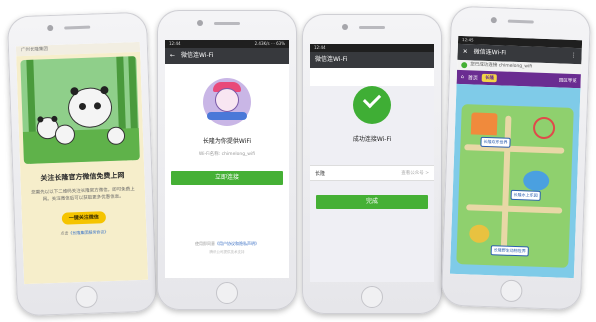 This screenshot has height=322, width=596. I want to click on view-account-link: 查看公众号 >, so click(415, 173).